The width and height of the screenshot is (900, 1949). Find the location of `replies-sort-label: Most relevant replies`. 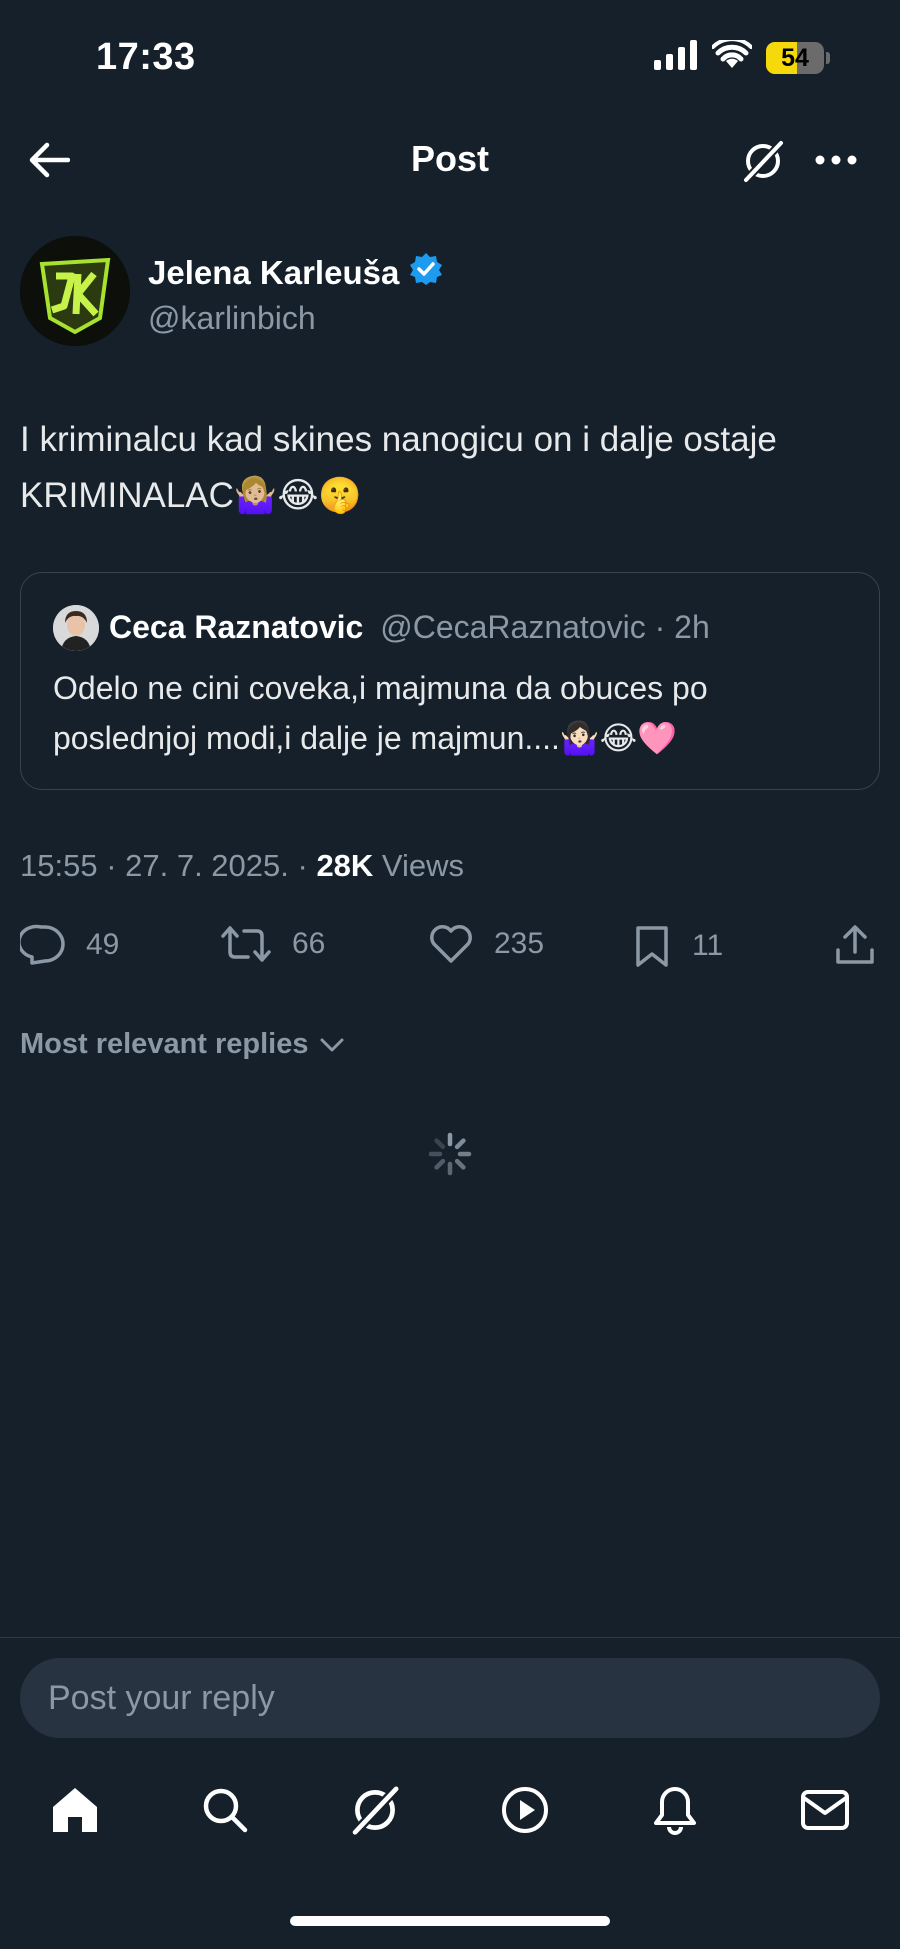

replies-sort-label: Most relevant replies is located at coordinates (164, 1044).